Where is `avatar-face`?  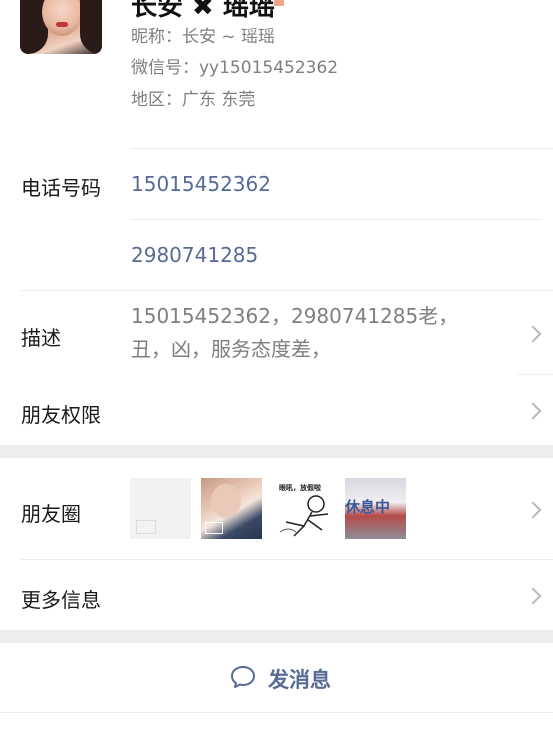 avatar-face is located at coordinates (62, 18).